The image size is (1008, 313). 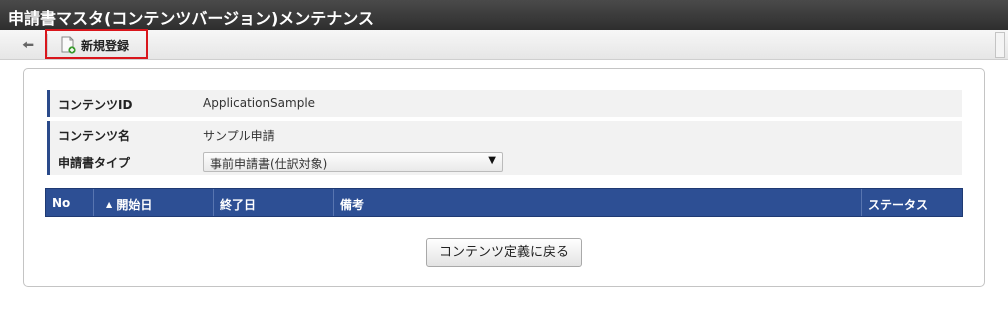 What do you see at coordinates (154, 202) in the screenshot?
I see `column-start-date: ▲ 開始日` at bounding box center [154, 202].